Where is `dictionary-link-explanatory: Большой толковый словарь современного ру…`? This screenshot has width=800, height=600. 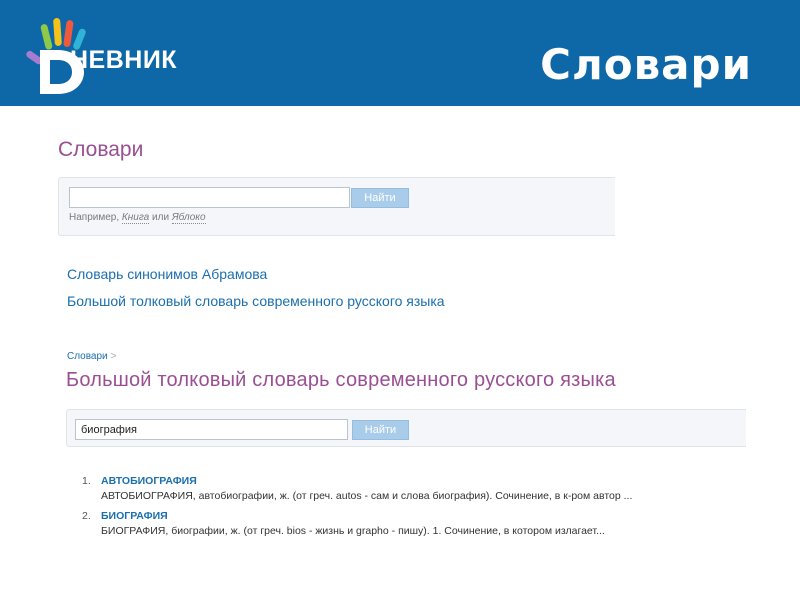
dictionary-link-explanatory: Большой толковый словарь современного ру… is located at coordinates (256, 301).